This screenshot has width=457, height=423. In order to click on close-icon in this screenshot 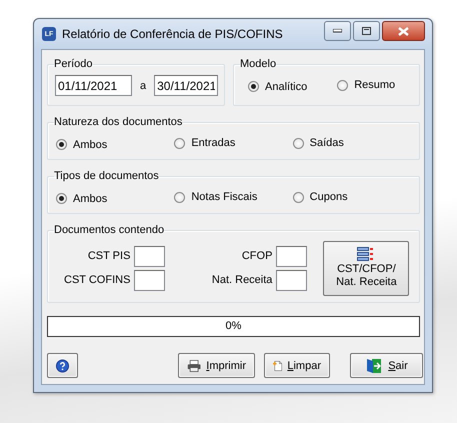, I will do `click(403, 31)`.